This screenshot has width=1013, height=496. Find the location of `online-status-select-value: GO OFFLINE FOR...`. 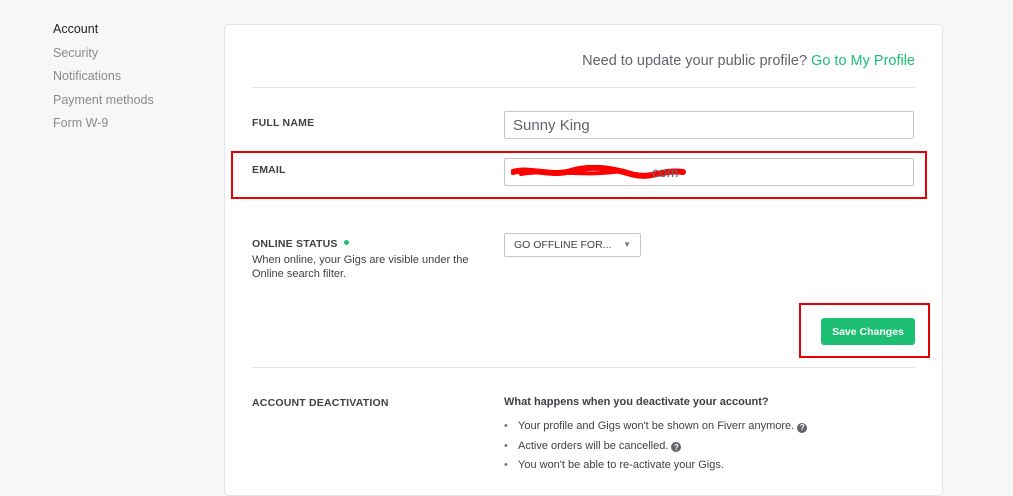

online-status-select-value: GO OFFLINE FOR... is located at coordinates (563, 245).